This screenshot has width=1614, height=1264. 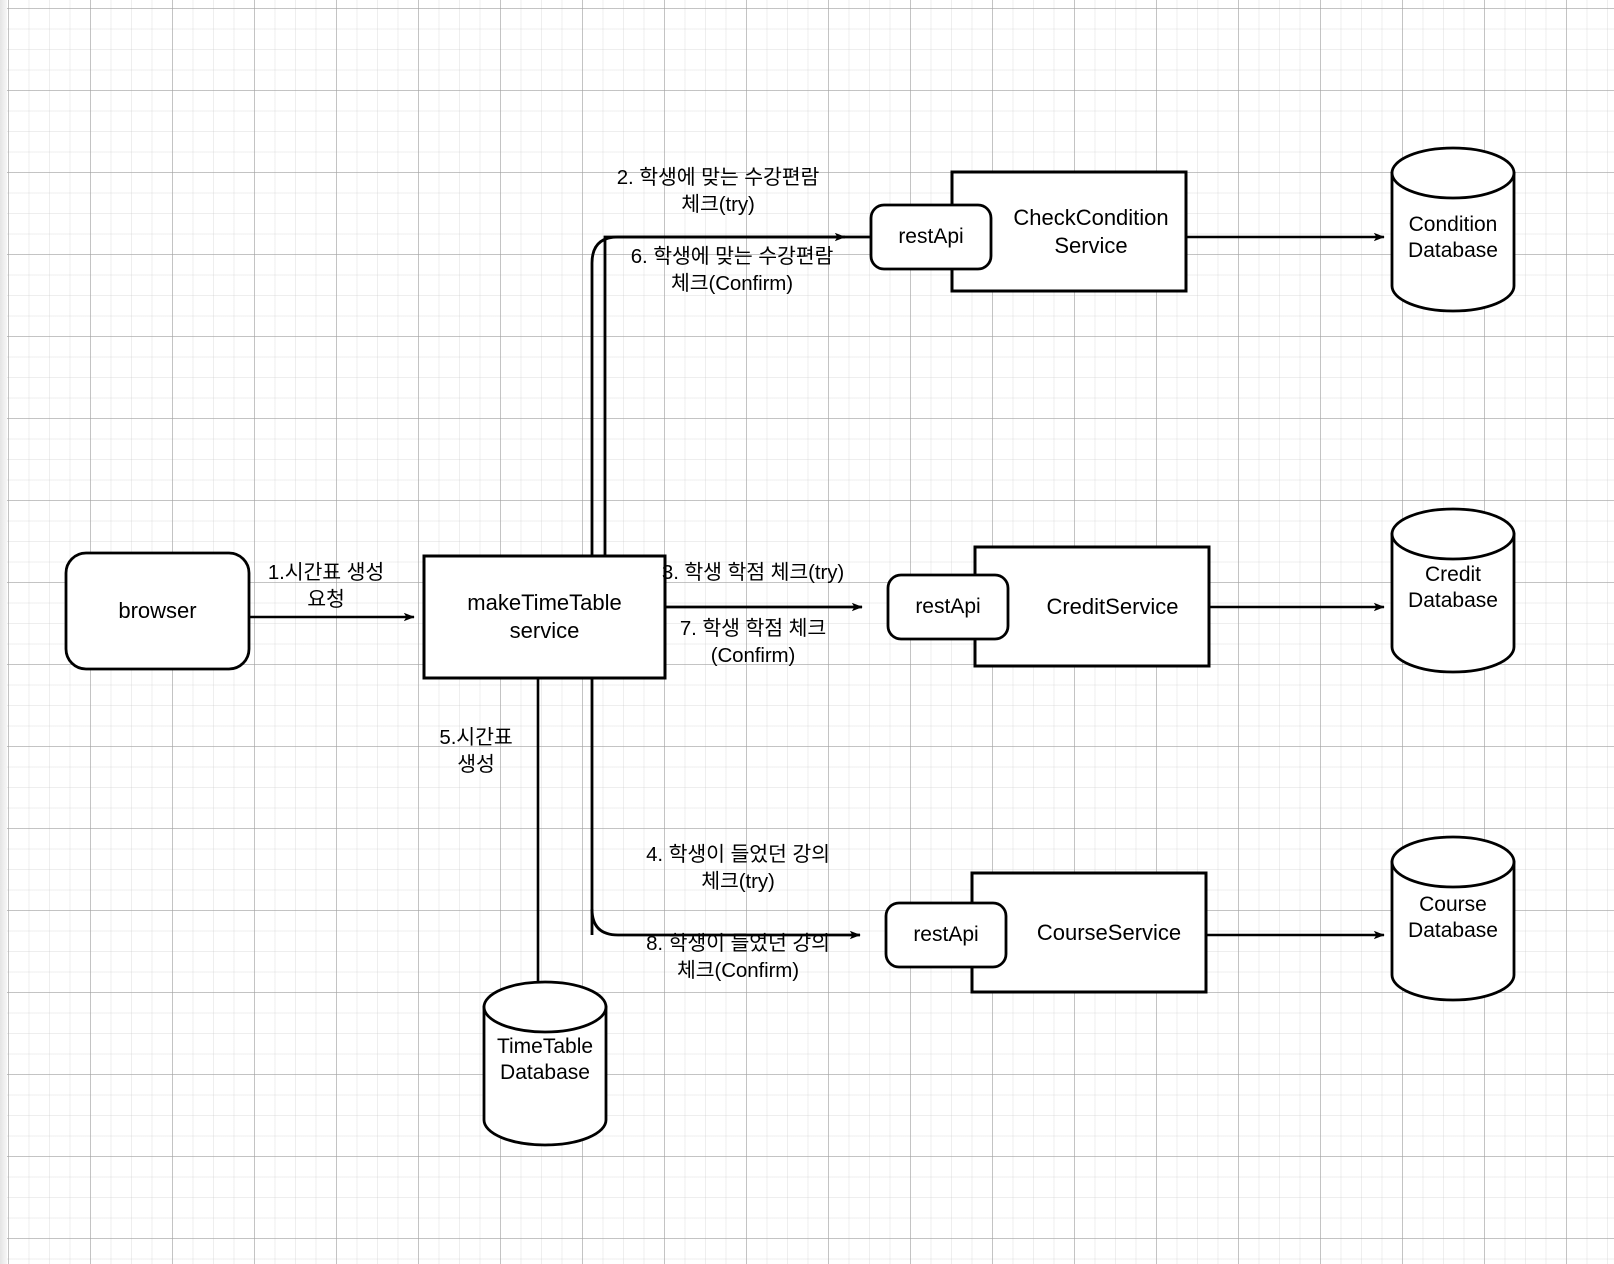 What do you see at coordinates (718, 191) in the screenshot?
I see `edge-label-step-2: 2. 학생에 맞는 수강편람 체크(try)` at bounding box center [718, 191].